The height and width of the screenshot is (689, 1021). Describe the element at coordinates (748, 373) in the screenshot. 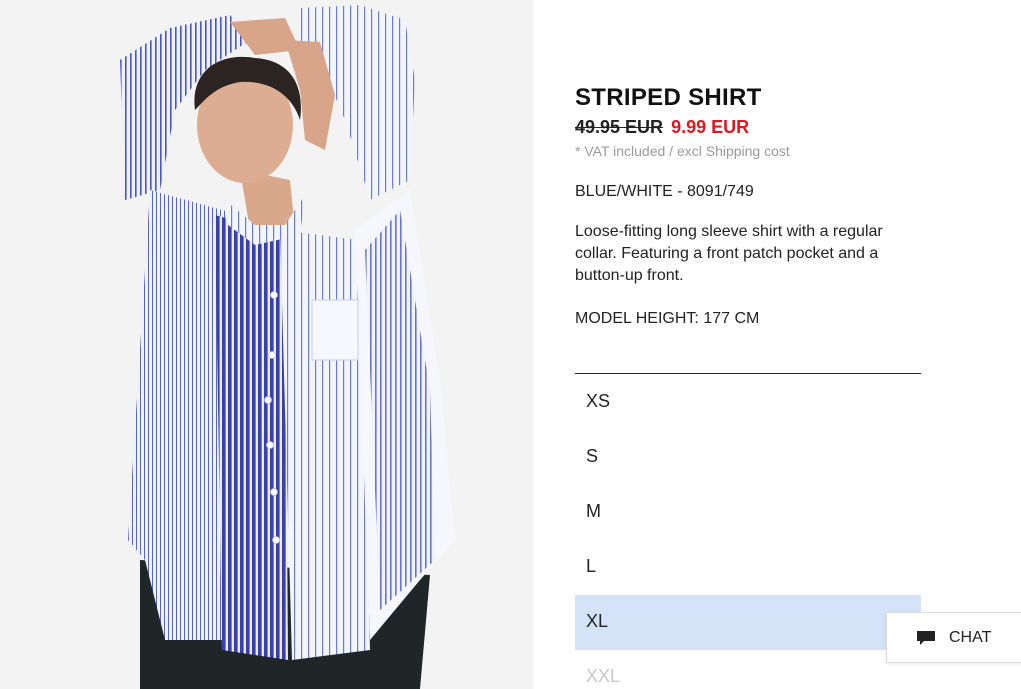

I see `size-divider` at that location.